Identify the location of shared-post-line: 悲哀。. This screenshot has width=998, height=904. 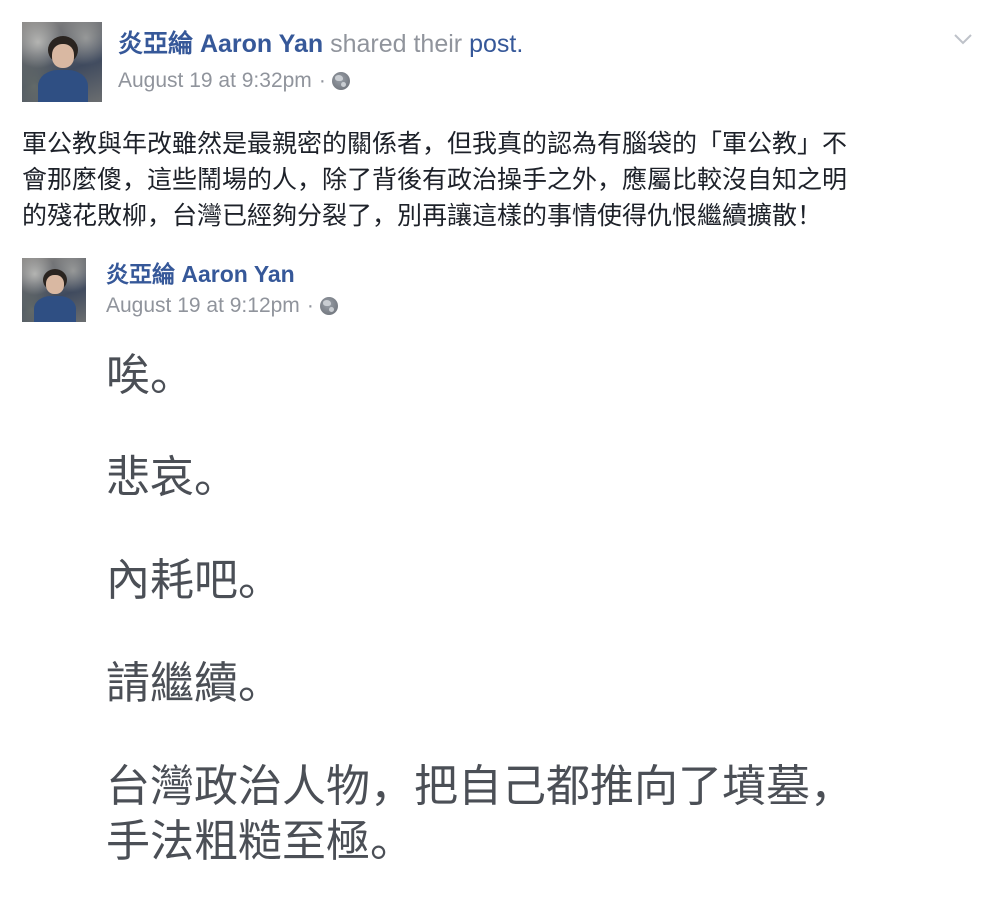
(172, 477).